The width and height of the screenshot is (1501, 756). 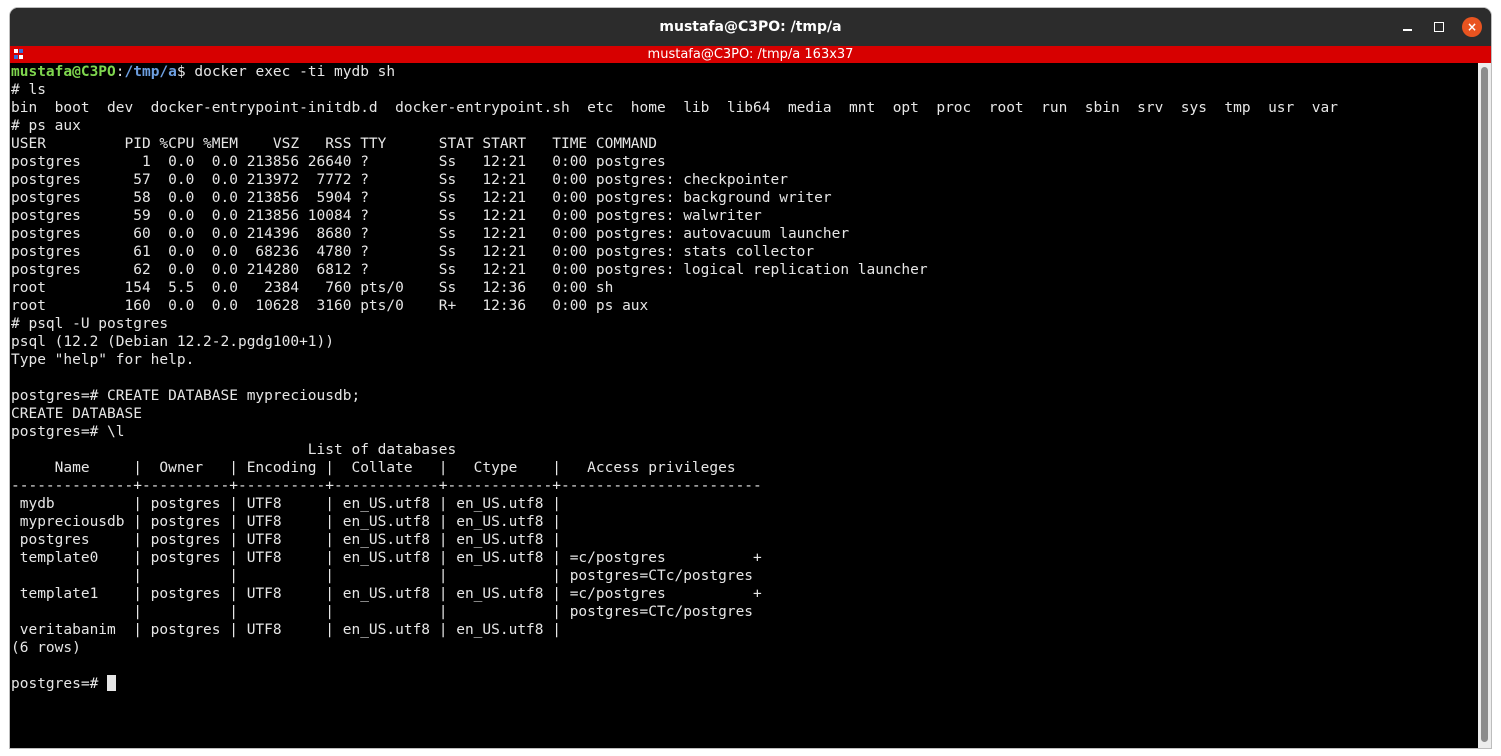 I want to click on close-button: ×, so click(x=1472, y=27).